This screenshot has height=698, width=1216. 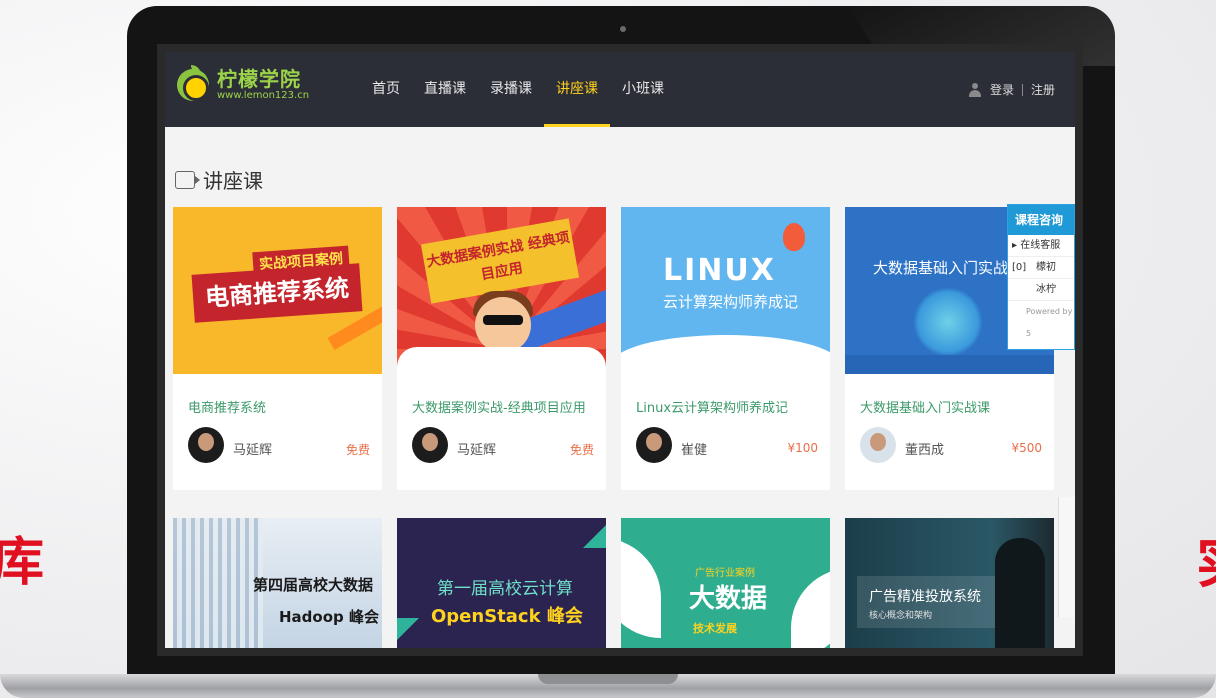 I want to click on course-thumbnail: 实战项目案例 电商推荐系统, so click(x=277, y=290).